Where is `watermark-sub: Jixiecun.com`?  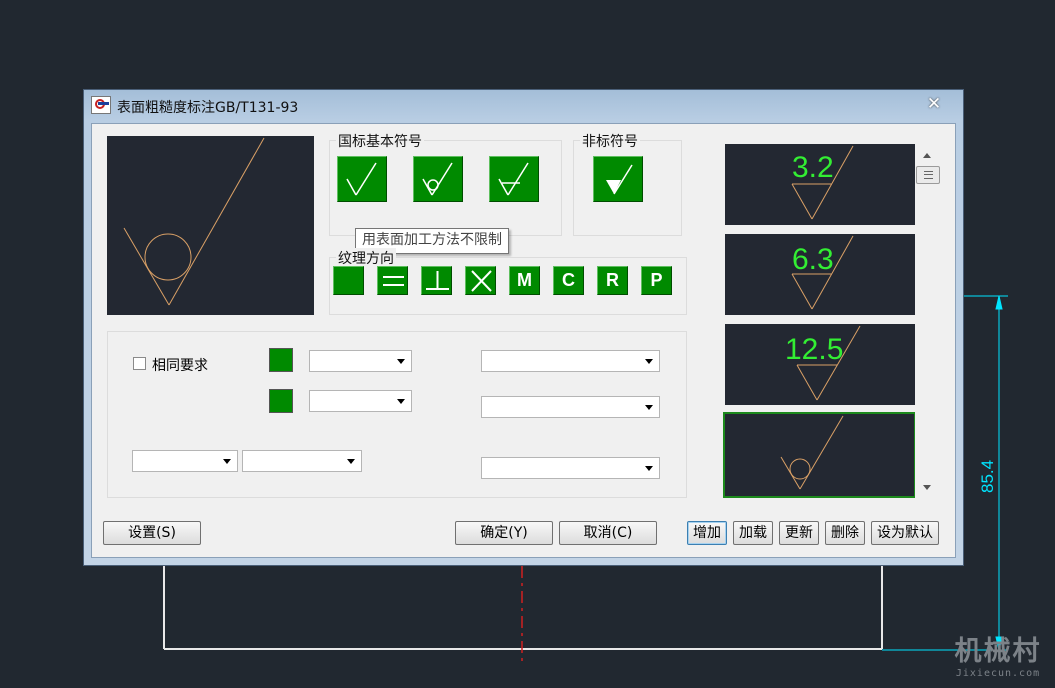
watermark-sub: Jixiecun.com is located at coordinates (998, 673).